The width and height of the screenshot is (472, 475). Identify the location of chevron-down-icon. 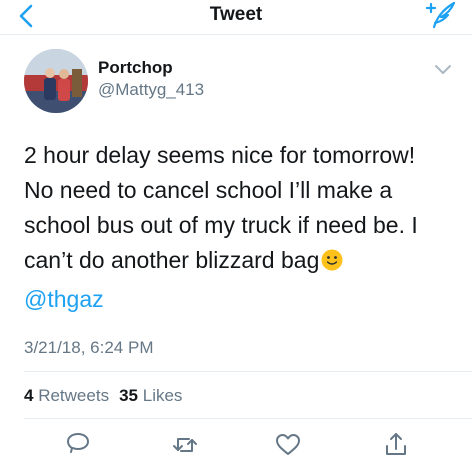
(443, 69).